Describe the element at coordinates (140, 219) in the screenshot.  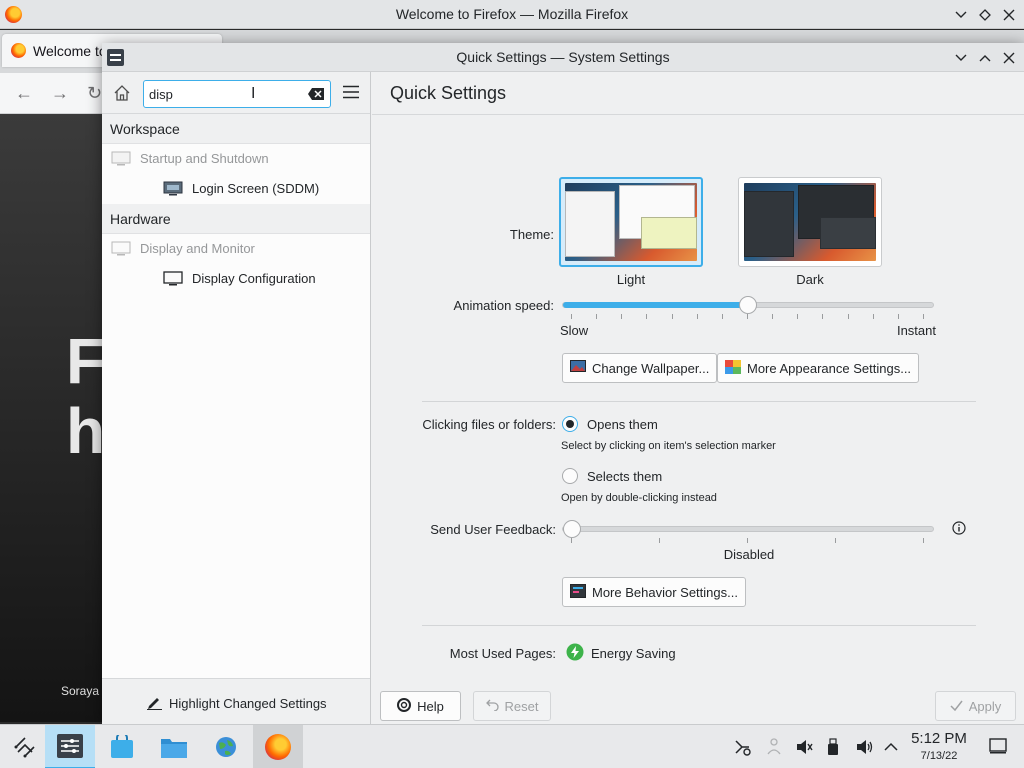
I see `category-label: Hardware` at that location.